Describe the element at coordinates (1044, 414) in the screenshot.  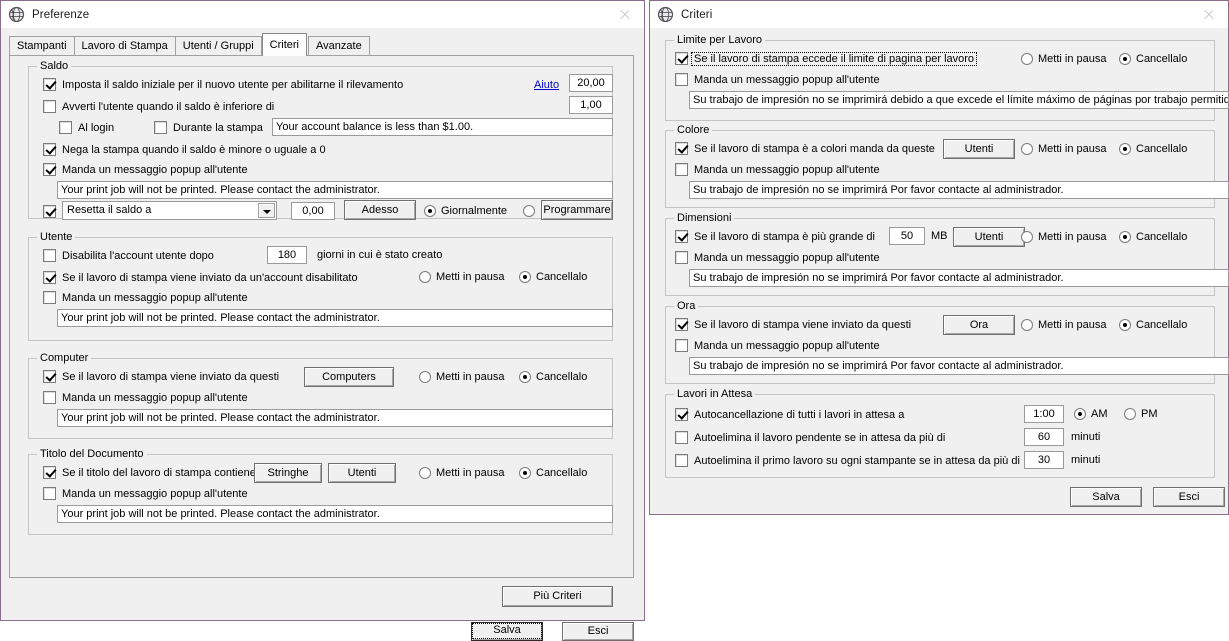
I see `input-ora-autocancellazione: 1:00` at that location.